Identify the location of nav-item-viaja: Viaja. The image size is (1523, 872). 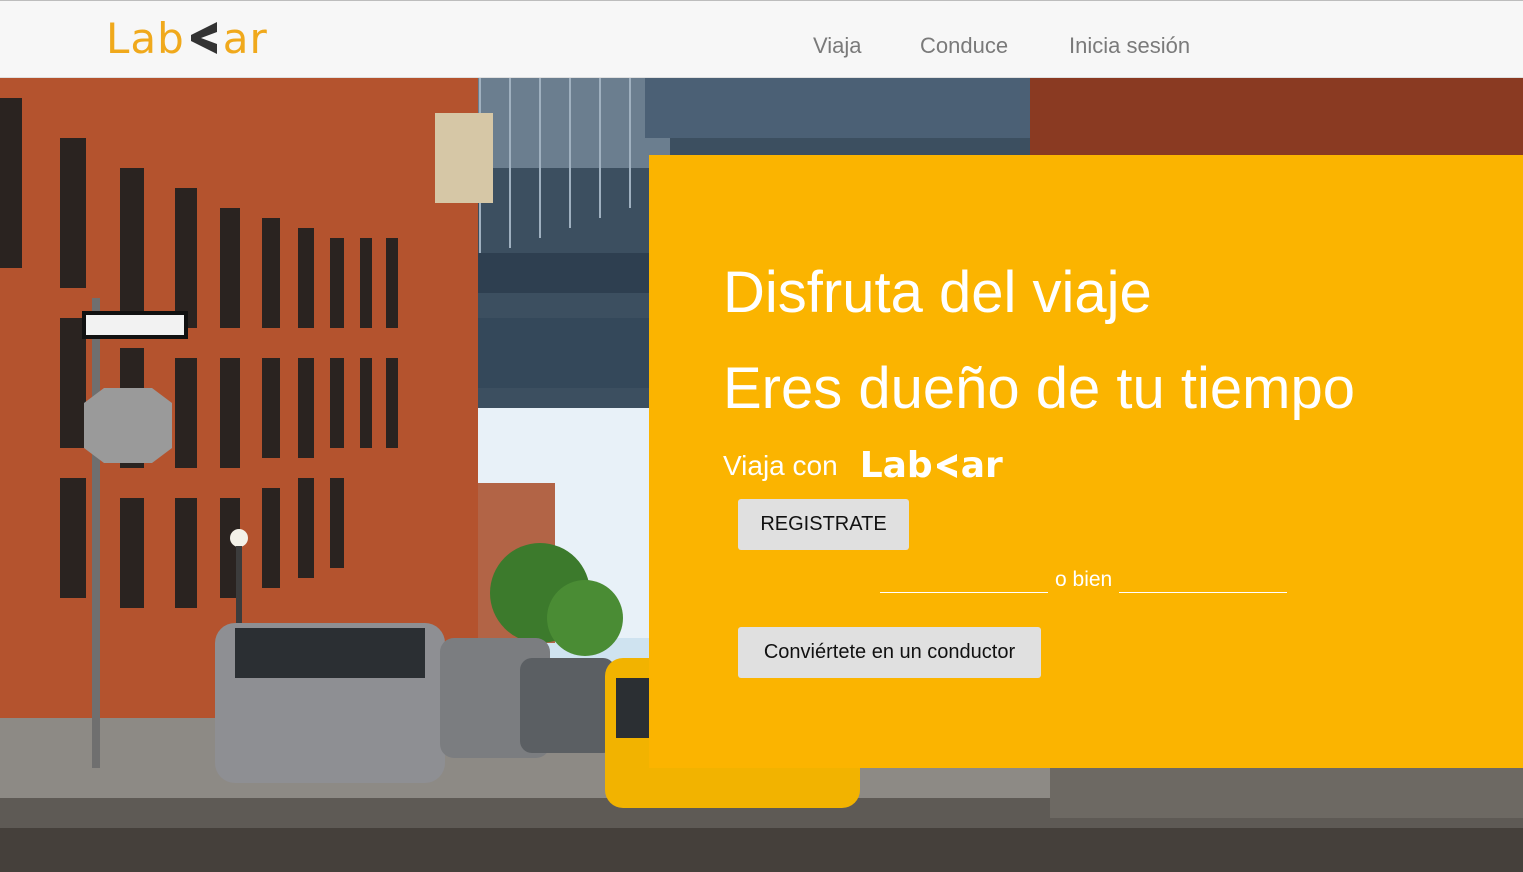
(837, 46).